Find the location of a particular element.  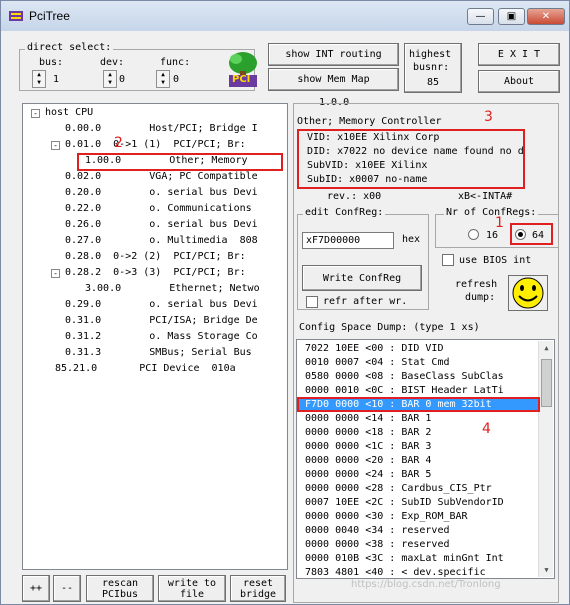

did-text: DID: x7022 no device name found no d is located at coordinates (415, 151).